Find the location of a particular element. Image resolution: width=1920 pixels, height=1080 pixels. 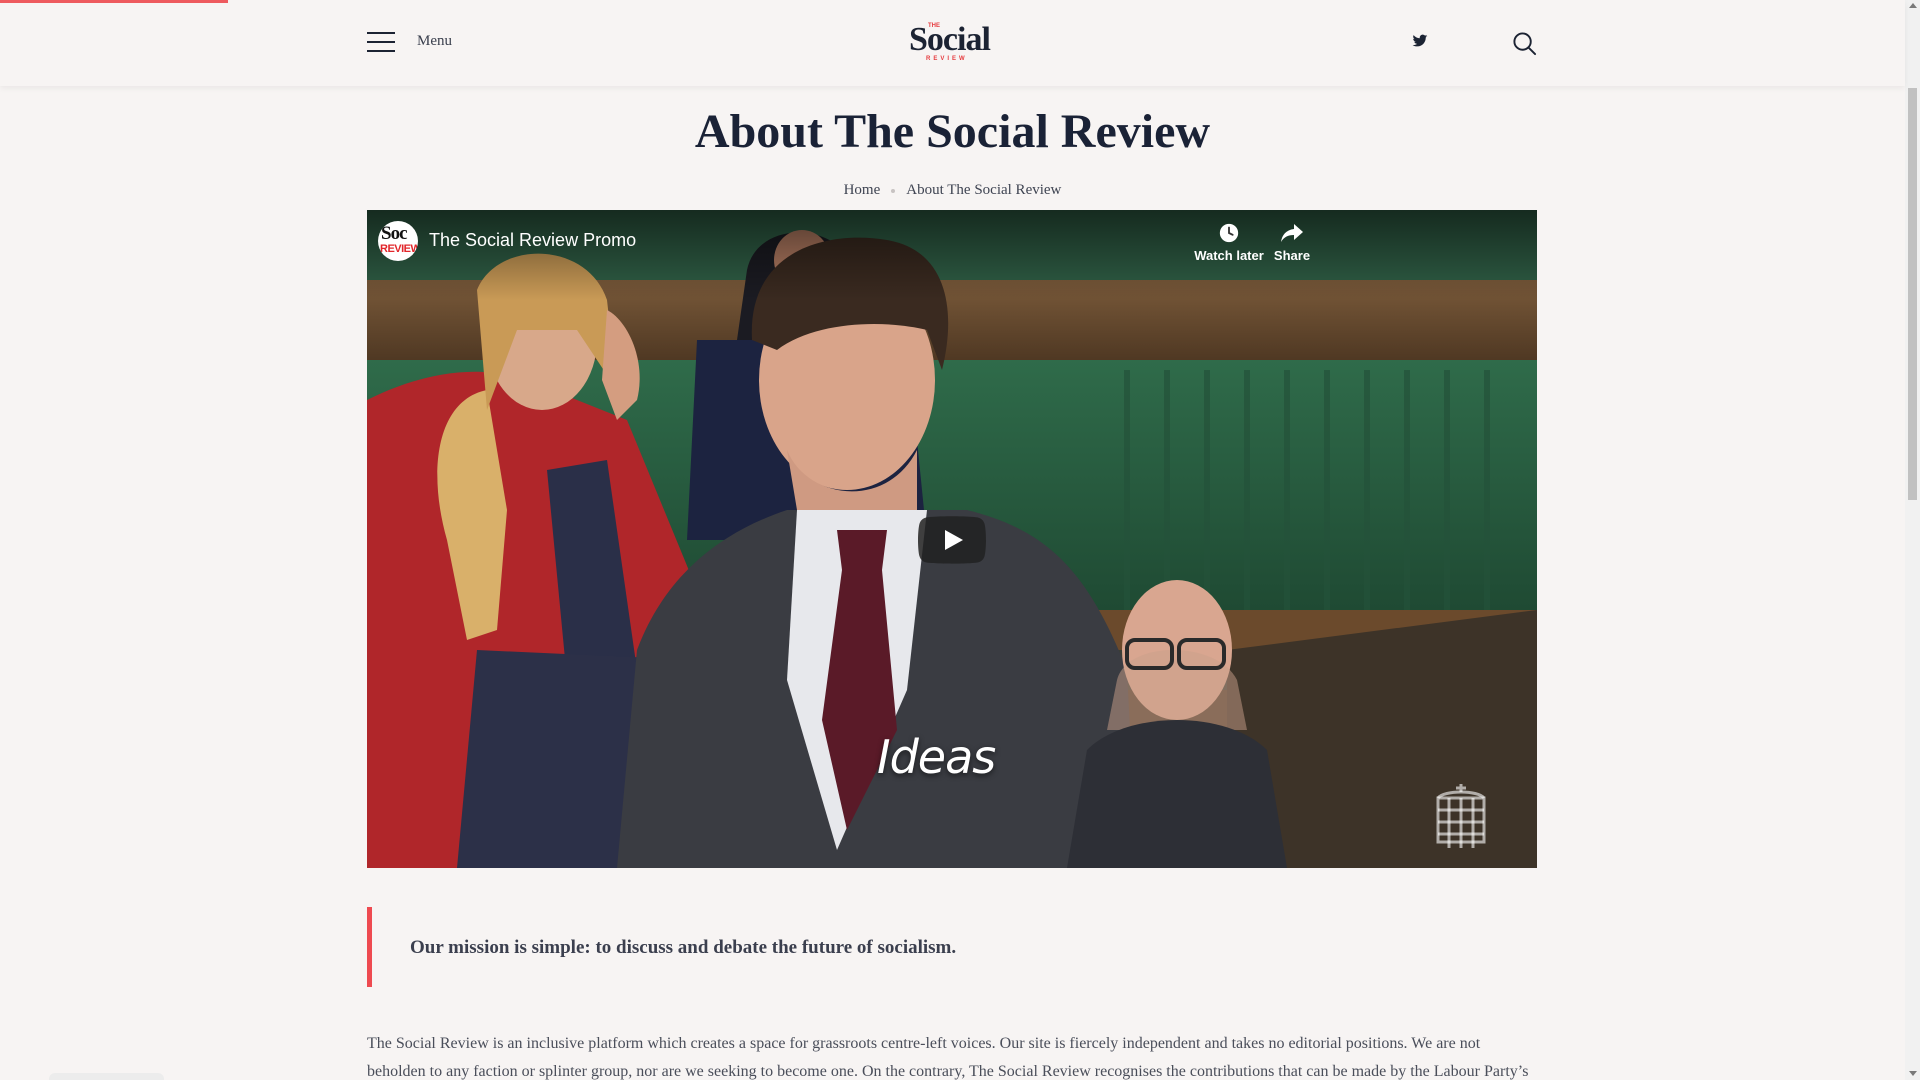

share-button: Share is located at coordinates (1292, 242).